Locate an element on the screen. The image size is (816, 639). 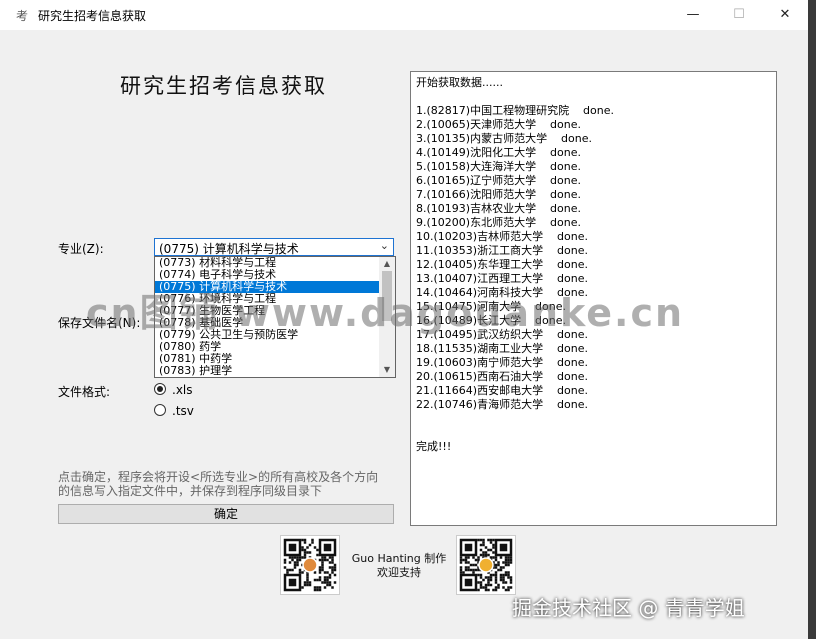
scroll-up-icon: ▲ is located at coordinates (387, 264).